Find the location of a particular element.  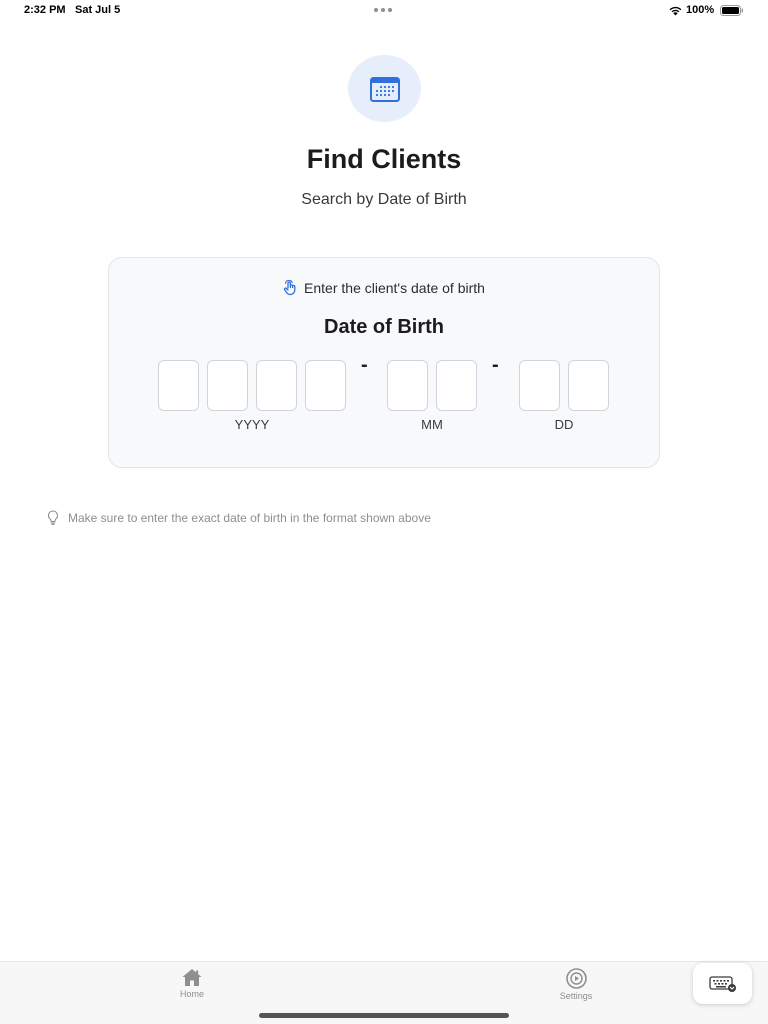

battery-percent: 100% is located at coordinates (700, 10).